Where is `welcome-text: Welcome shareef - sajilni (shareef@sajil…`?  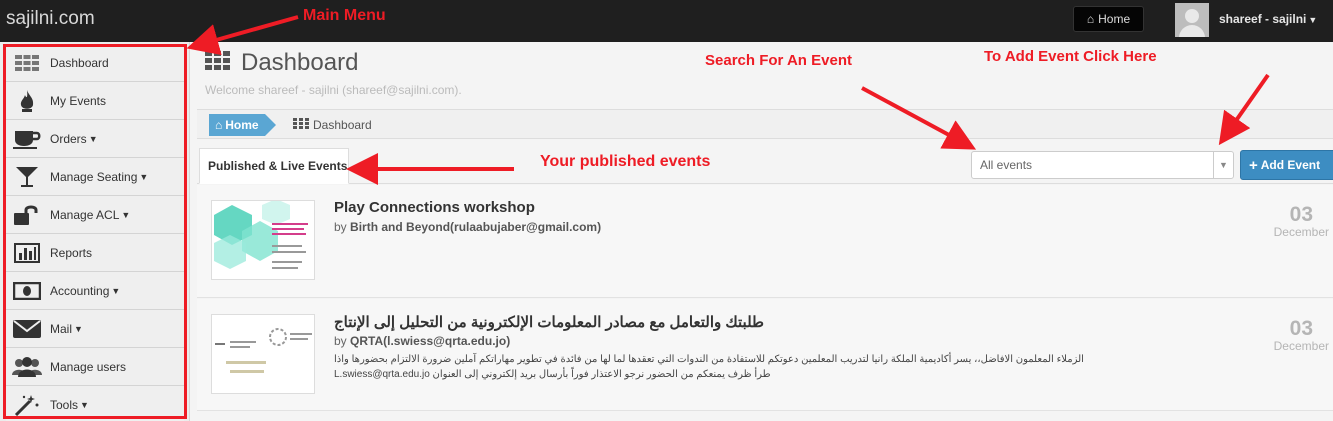
welcome-text: Welcome shareef - sajilni (shareef@sajil… is located at coordinates (333, 90).